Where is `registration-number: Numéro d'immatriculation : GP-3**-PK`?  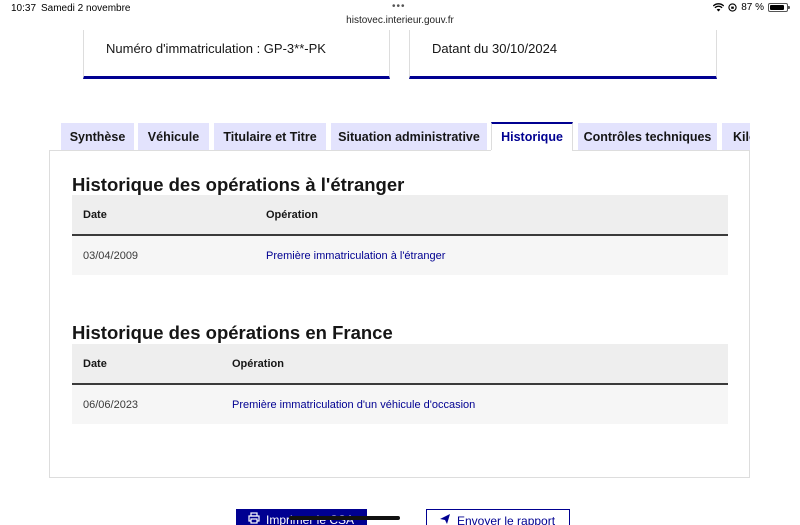
registration-number: Numéro d'immatriculation : GP-3**-PK is located at coordinates (216, 48).